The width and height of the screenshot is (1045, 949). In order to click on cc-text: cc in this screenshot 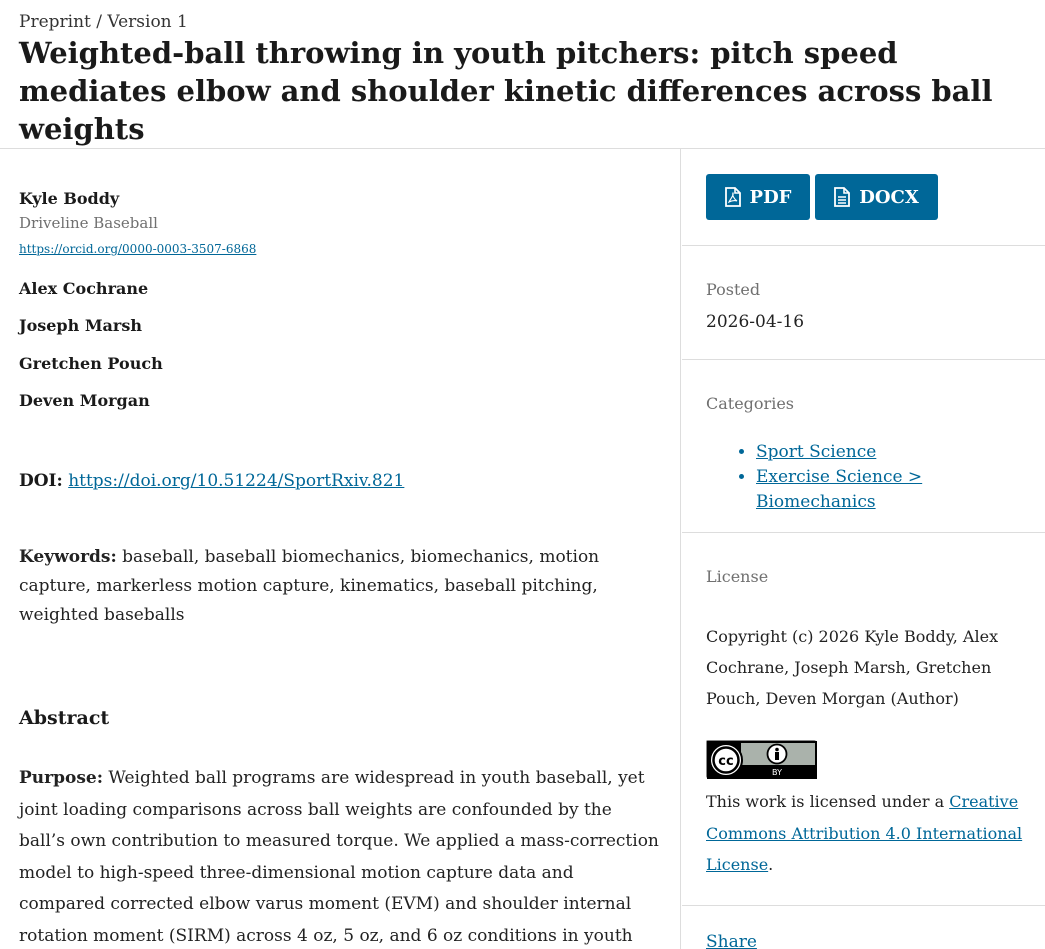, I will do `click(725, 761)`.